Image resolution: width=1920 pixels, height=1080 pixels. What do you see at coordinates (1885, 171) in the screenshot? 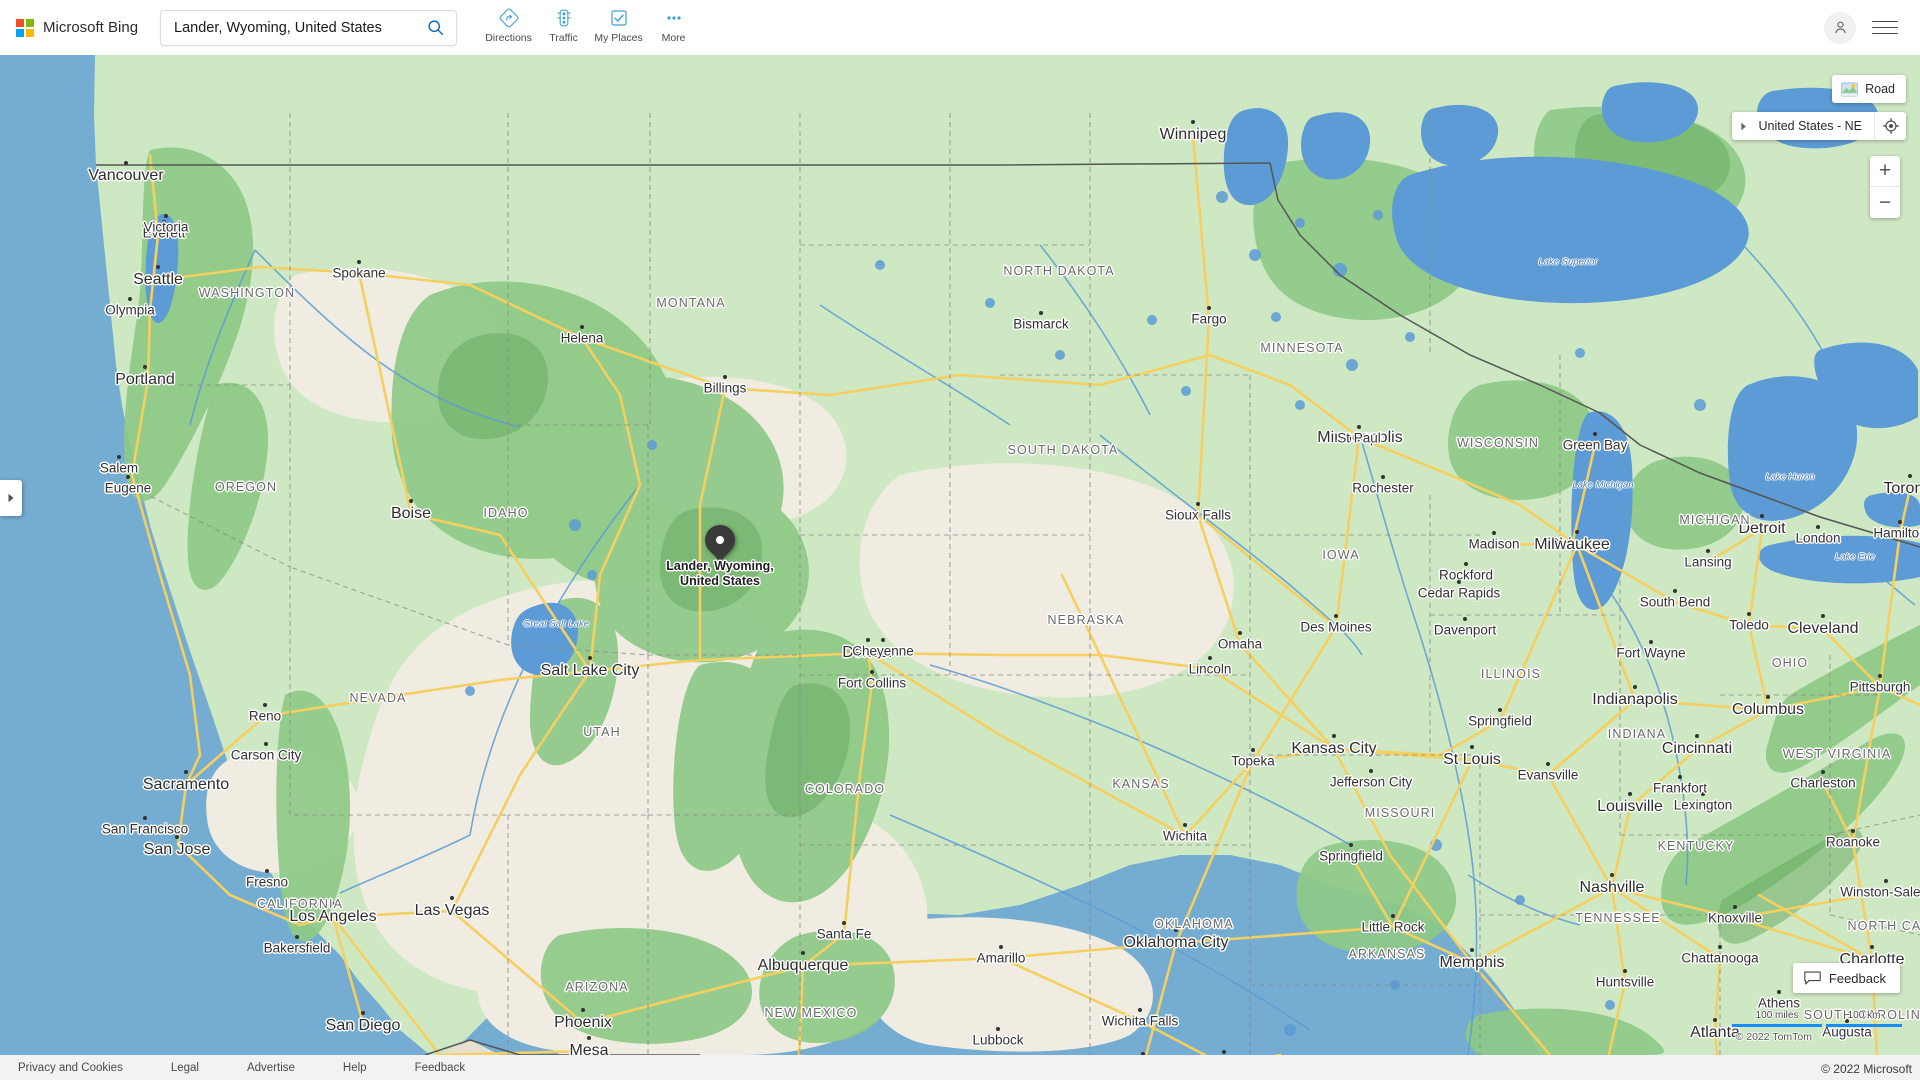
I see `zoom-in-button: +` at bounding box center [1885, 171].